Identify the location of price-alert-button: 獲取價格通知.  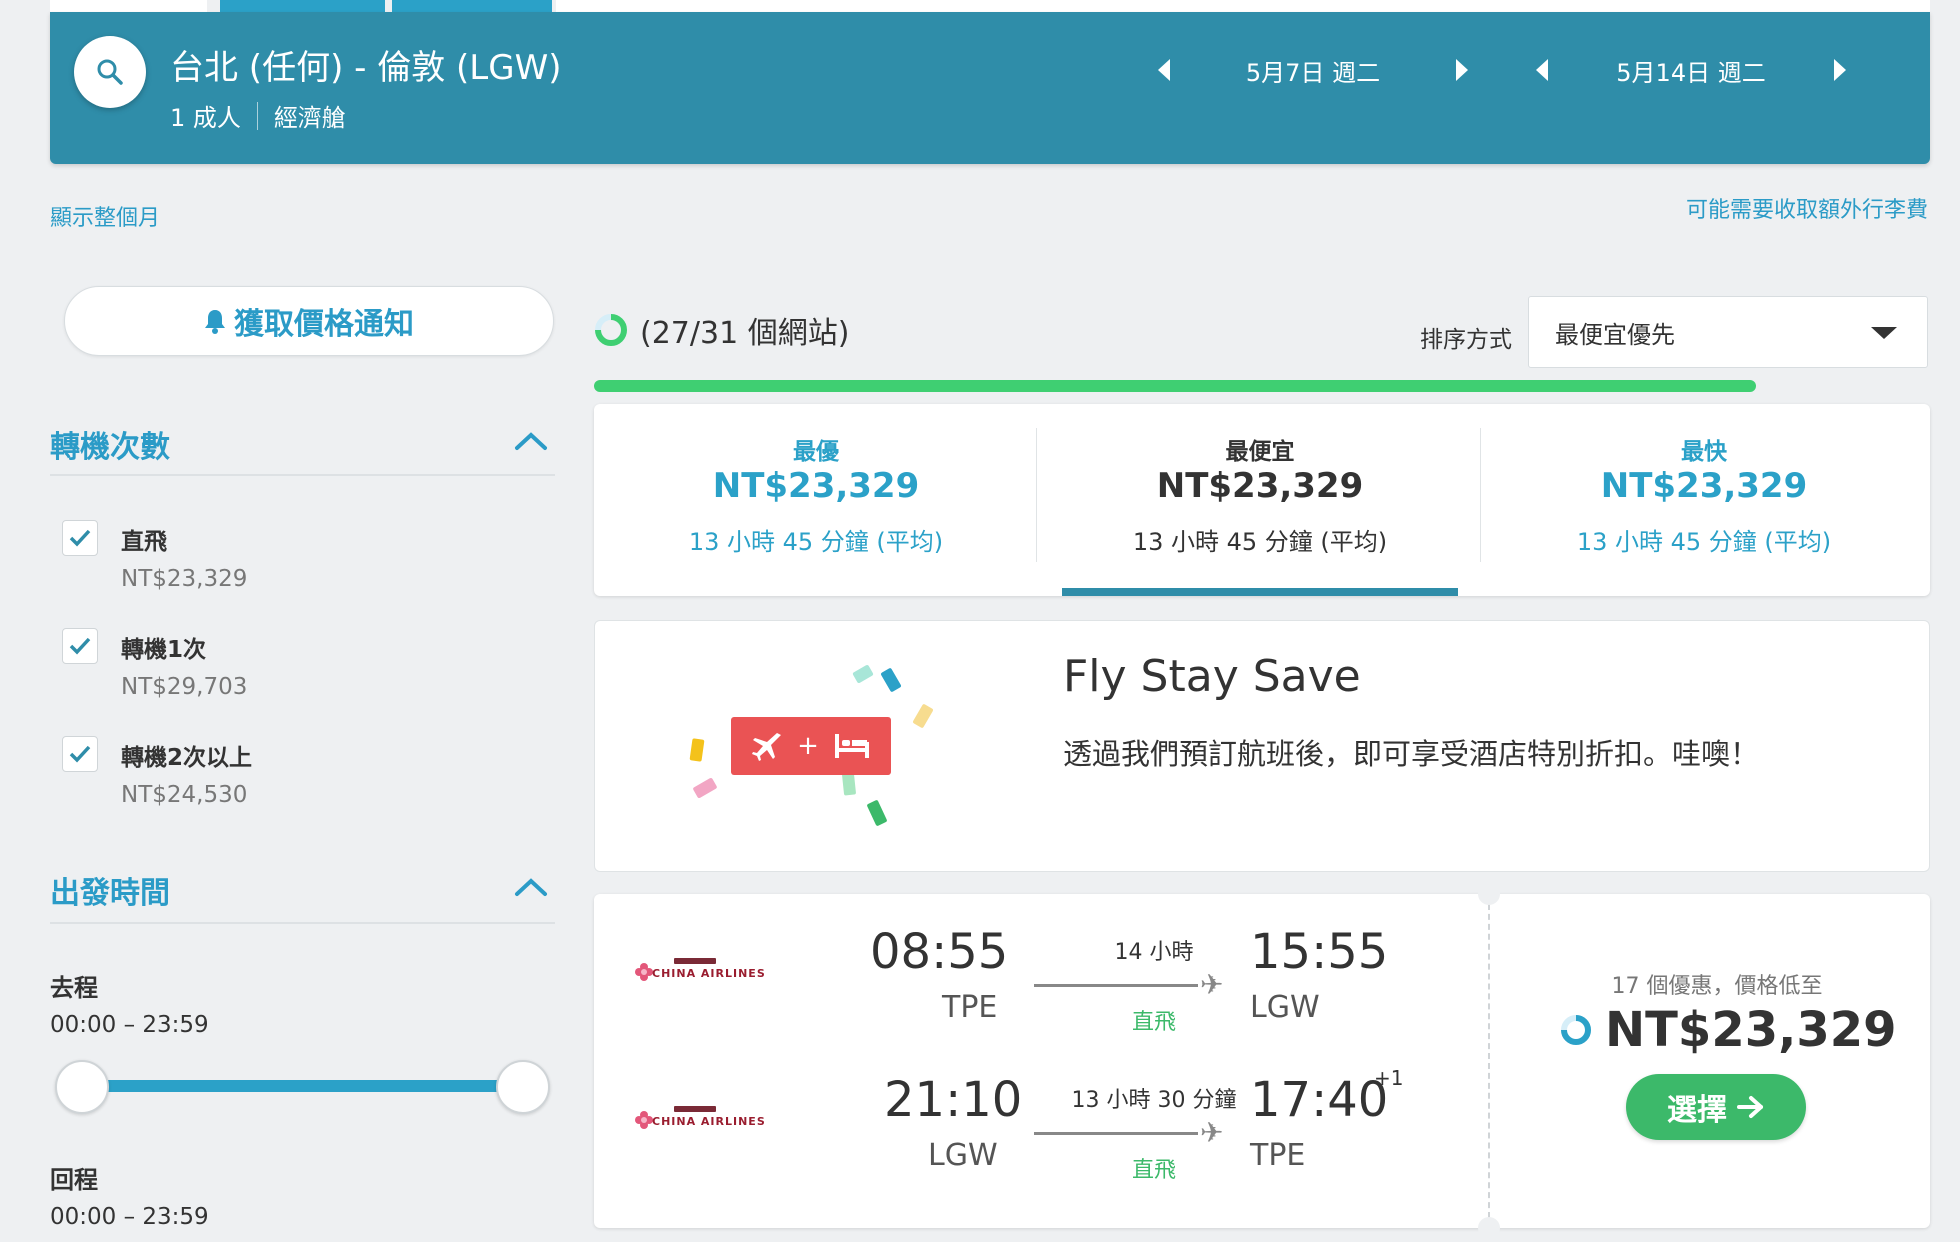
(309, 321).